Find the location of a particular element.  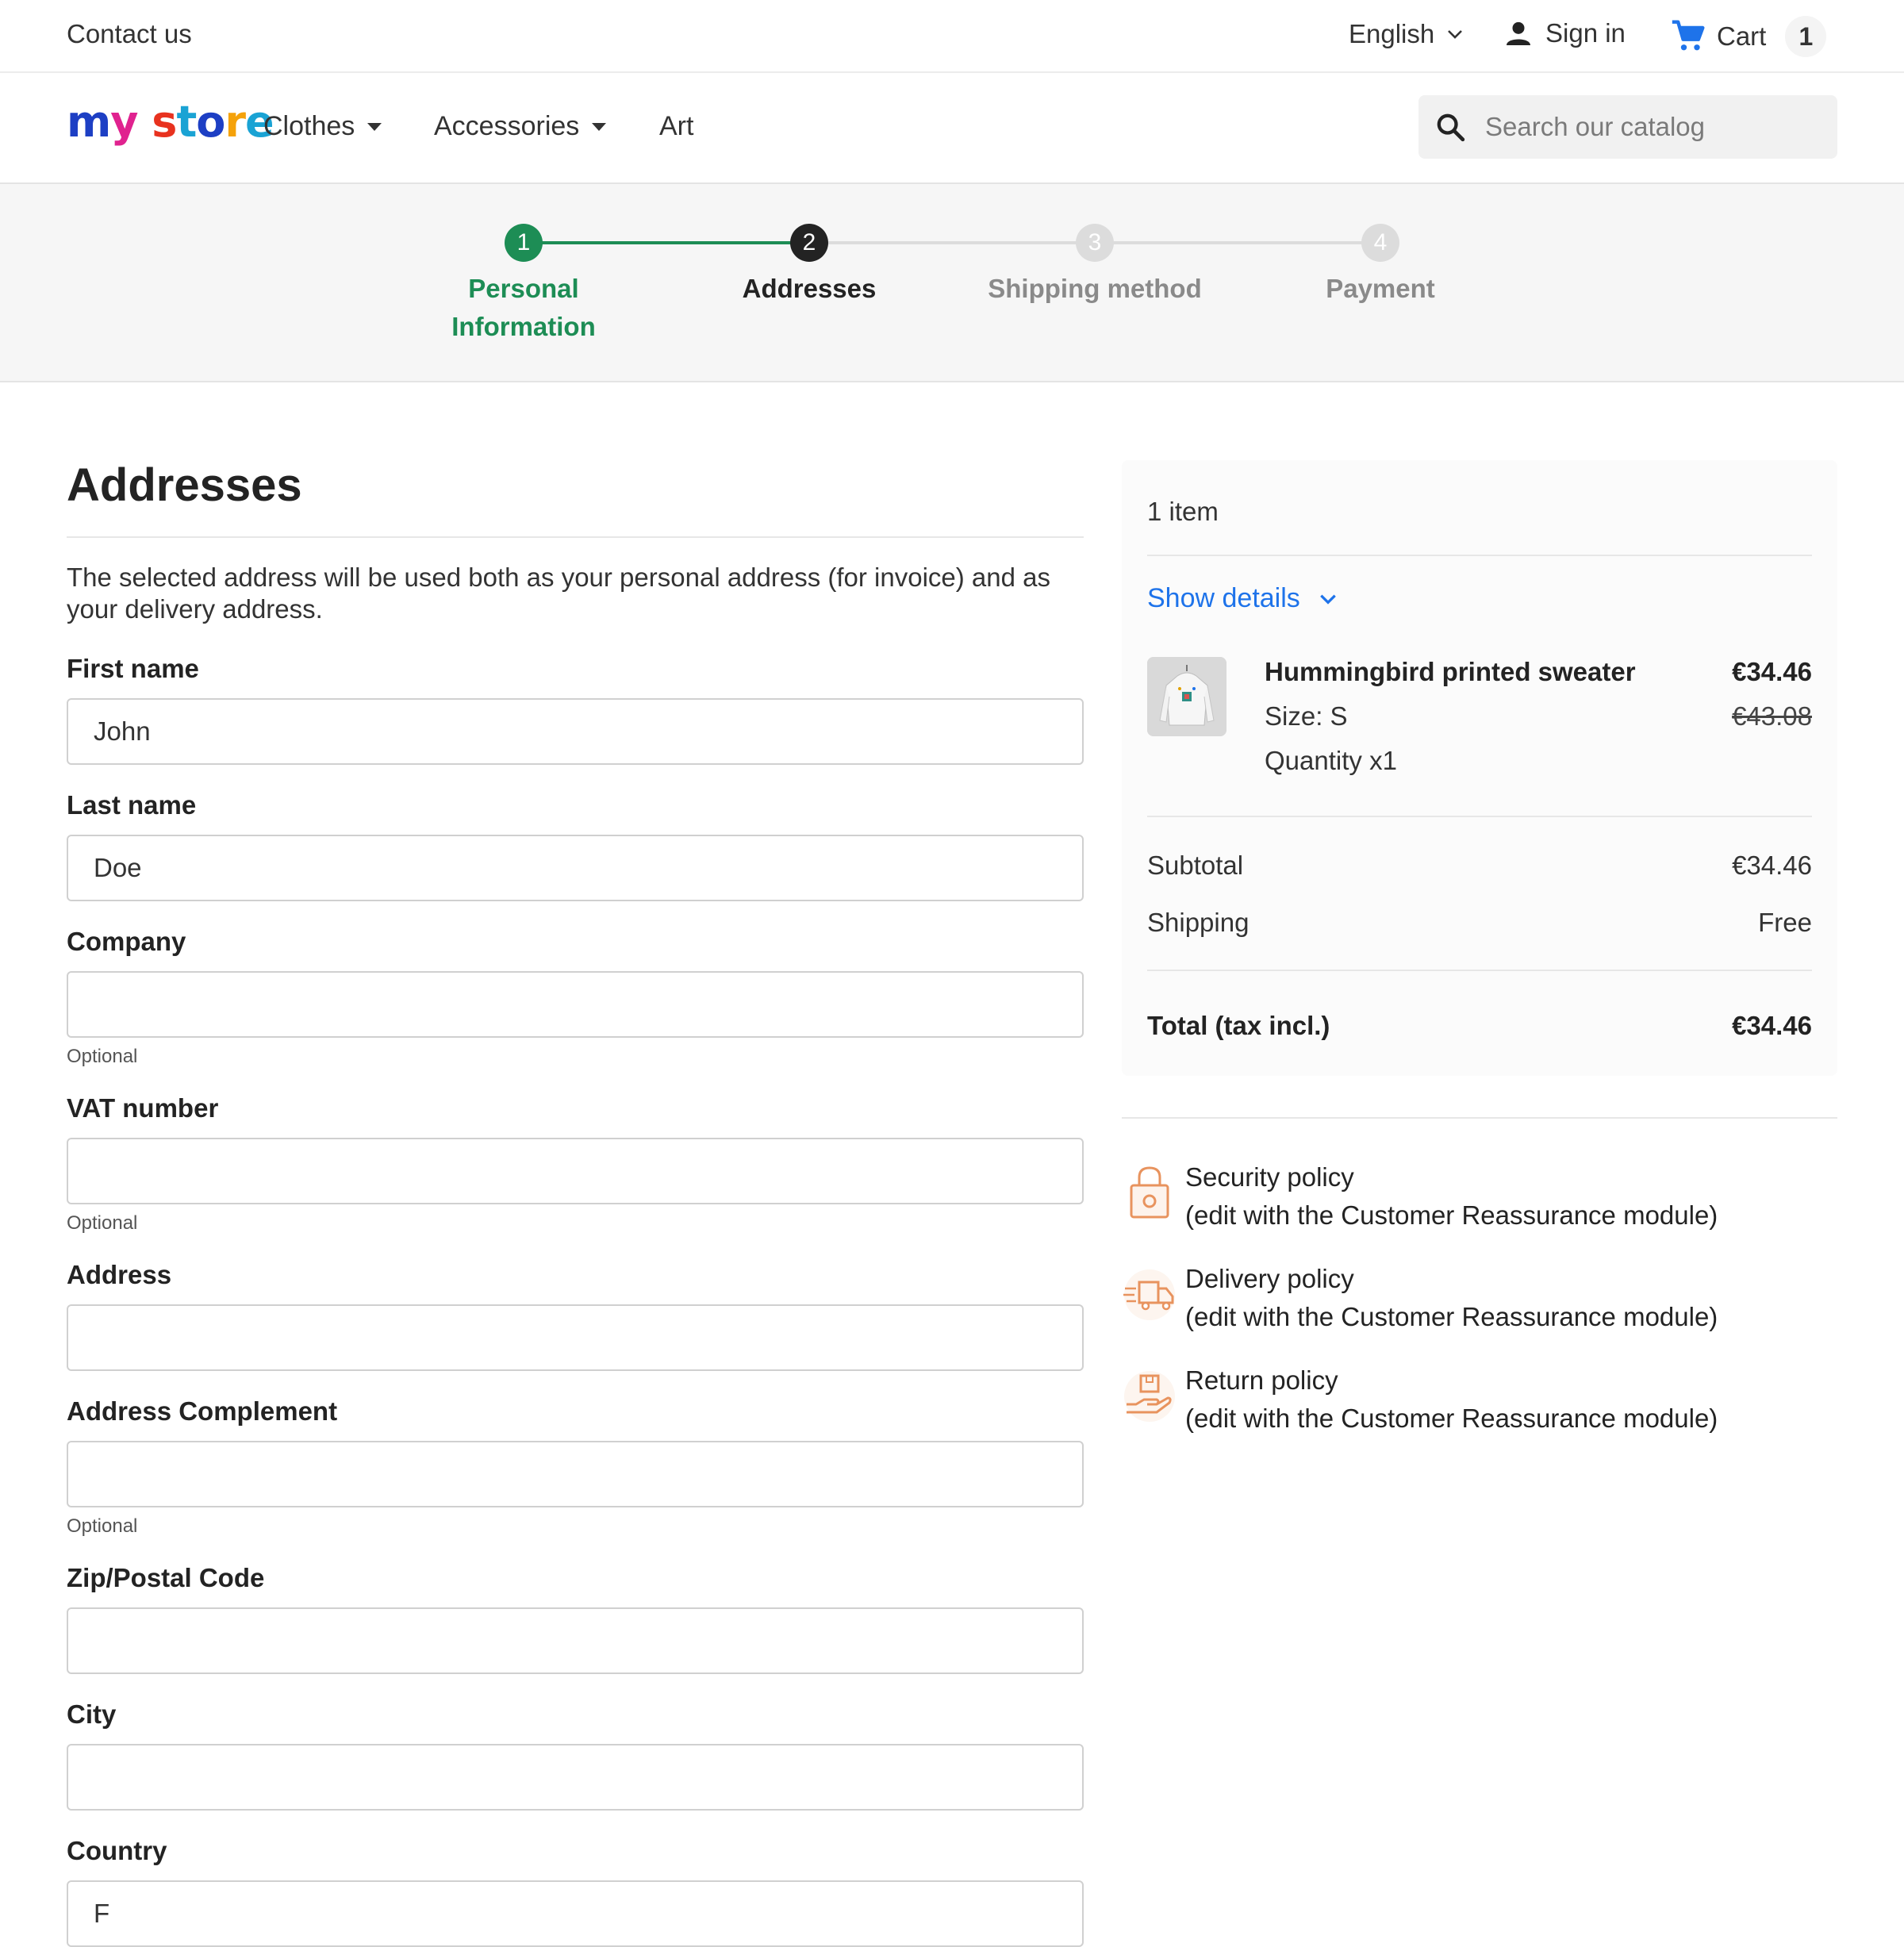

step-label: Addresses is located at coordinates (809, 288).